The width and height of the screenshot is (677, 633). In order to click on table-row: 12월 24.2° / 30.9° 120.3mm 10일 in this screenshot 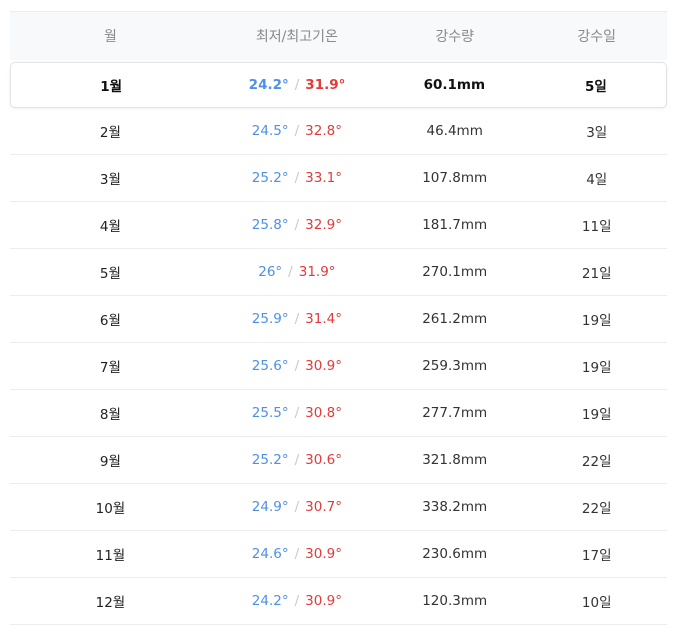, I will do `click(338, 601)`.